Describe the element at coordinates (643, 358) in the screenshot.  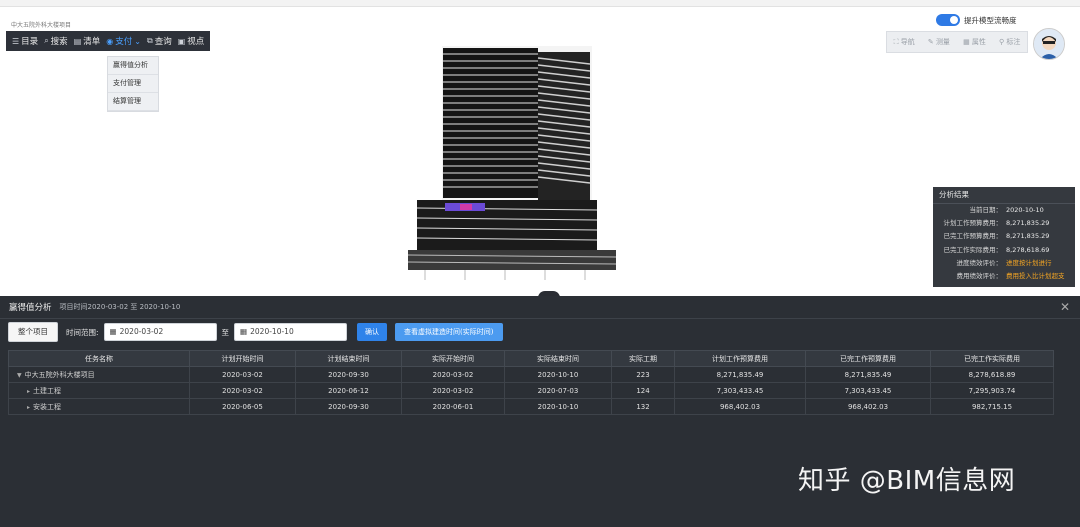
I see `column-header: 实际工期` at that location.